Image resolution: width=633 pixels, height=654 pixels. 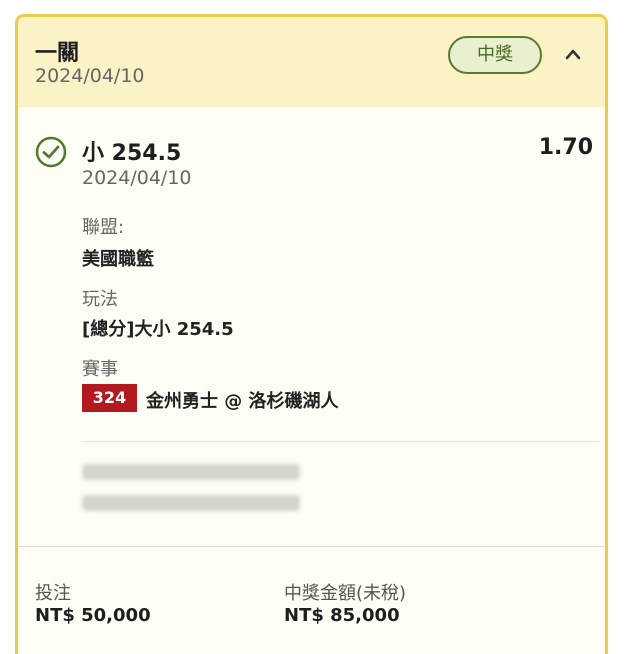 What do you see at coordinates (103, 227) in the screenshot?
I see `league-label: 聯盟:` at bounding box center [103, 227].